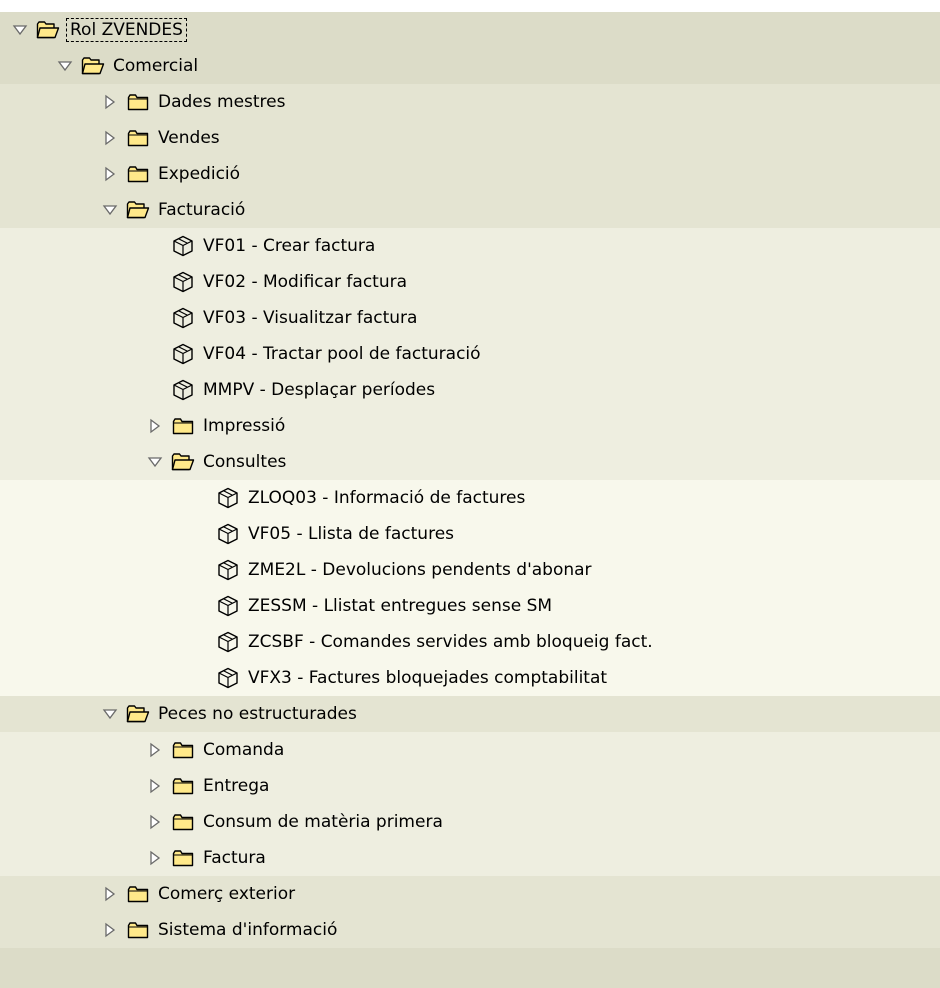  What do you see at coordinates (126, 30) in the screenshot?
I see `tree-node-label: Rol ZVENDES` at bounding box center [126, 30].